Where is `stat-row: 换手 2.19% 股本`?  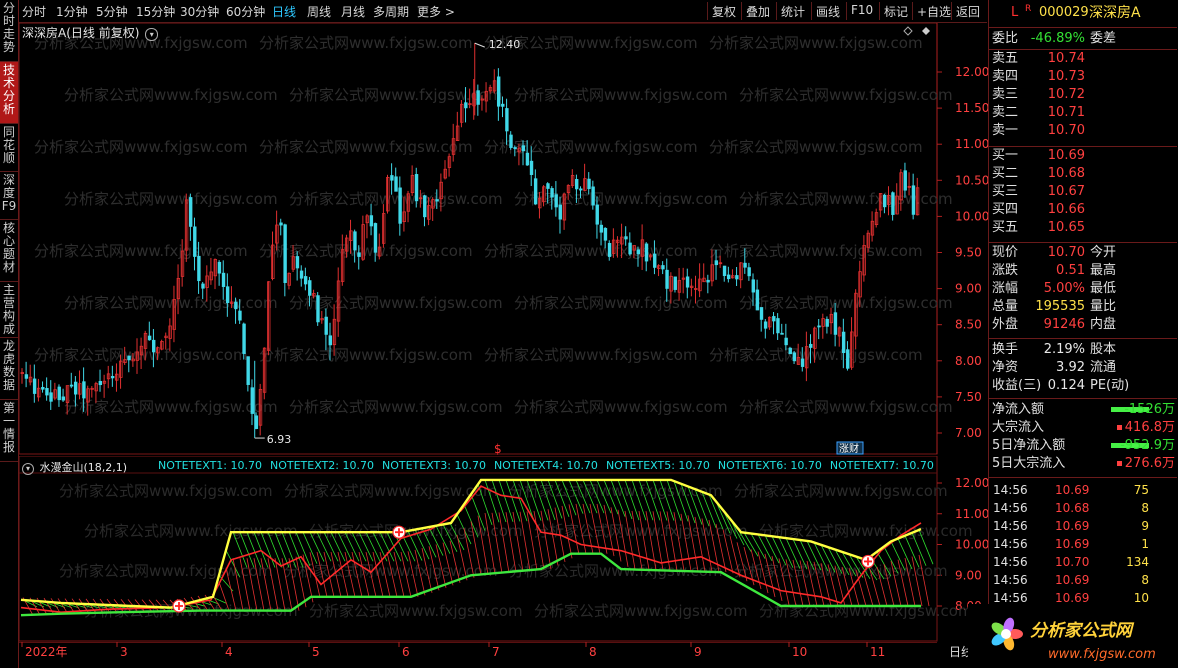 stat-row: 换手 2.19% 股本 is located at coordinates (1083, 350).